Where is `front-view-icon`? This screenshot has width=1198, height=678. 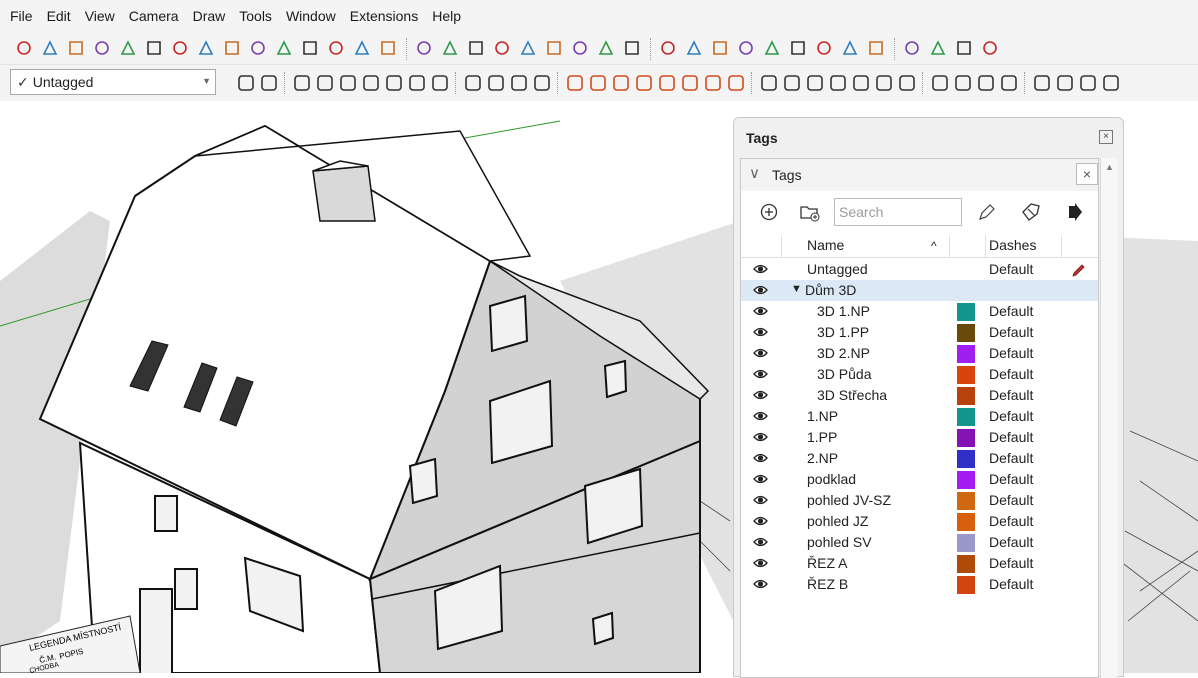 front-view-icon is located at coordinates (938, 48).